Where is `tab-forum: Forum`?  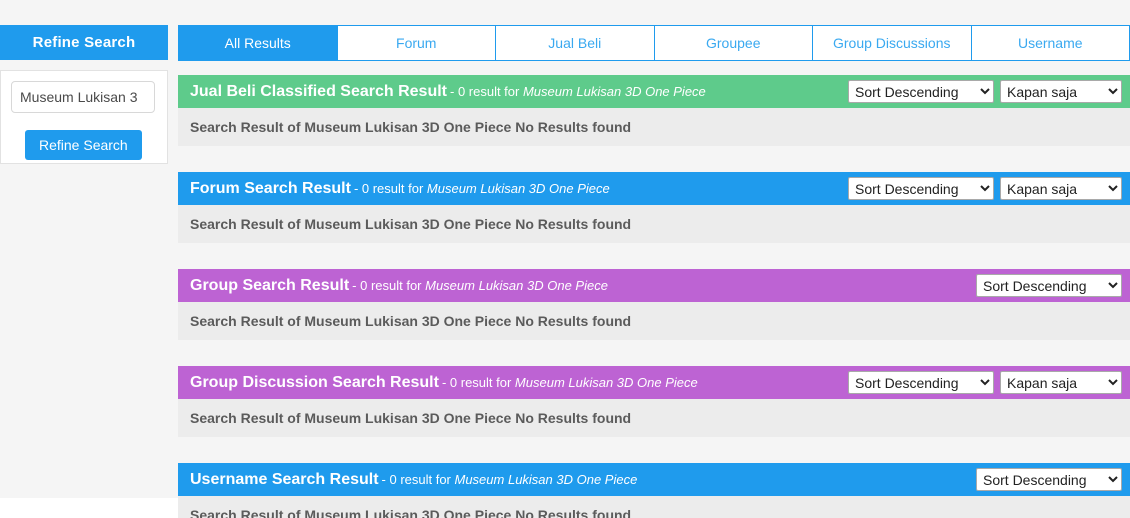
tab-forum: Forum is located at coordinates (416, 43).